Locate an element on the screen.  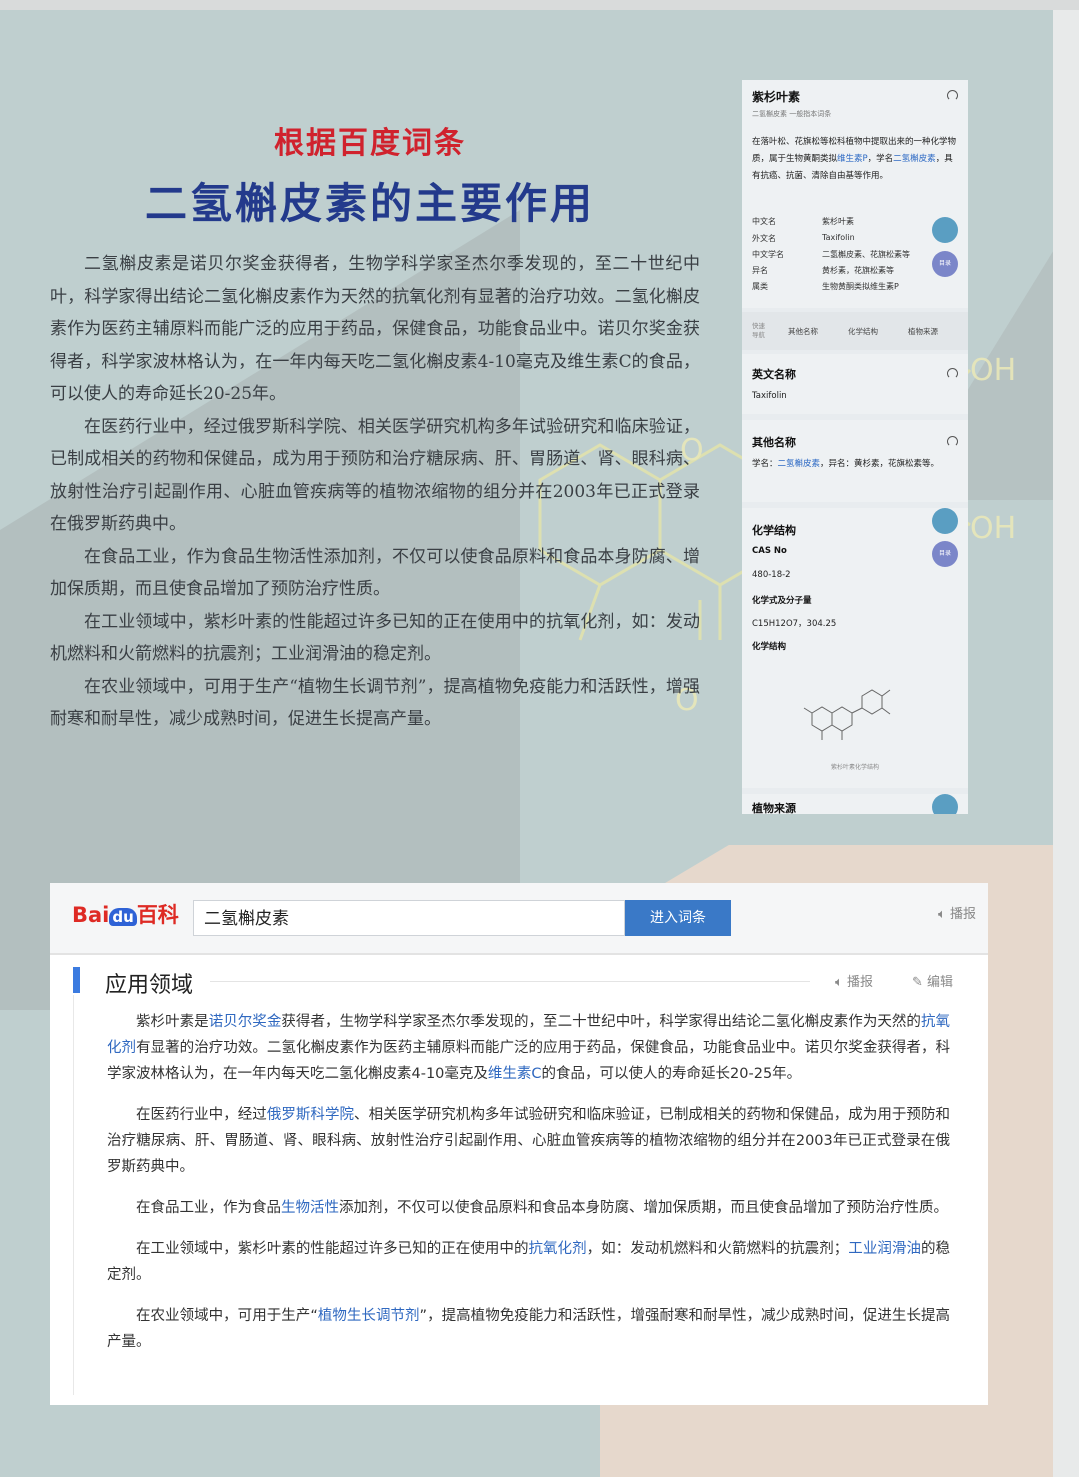
english-name-title: 英文名称 is located at coordinates (774, 374).